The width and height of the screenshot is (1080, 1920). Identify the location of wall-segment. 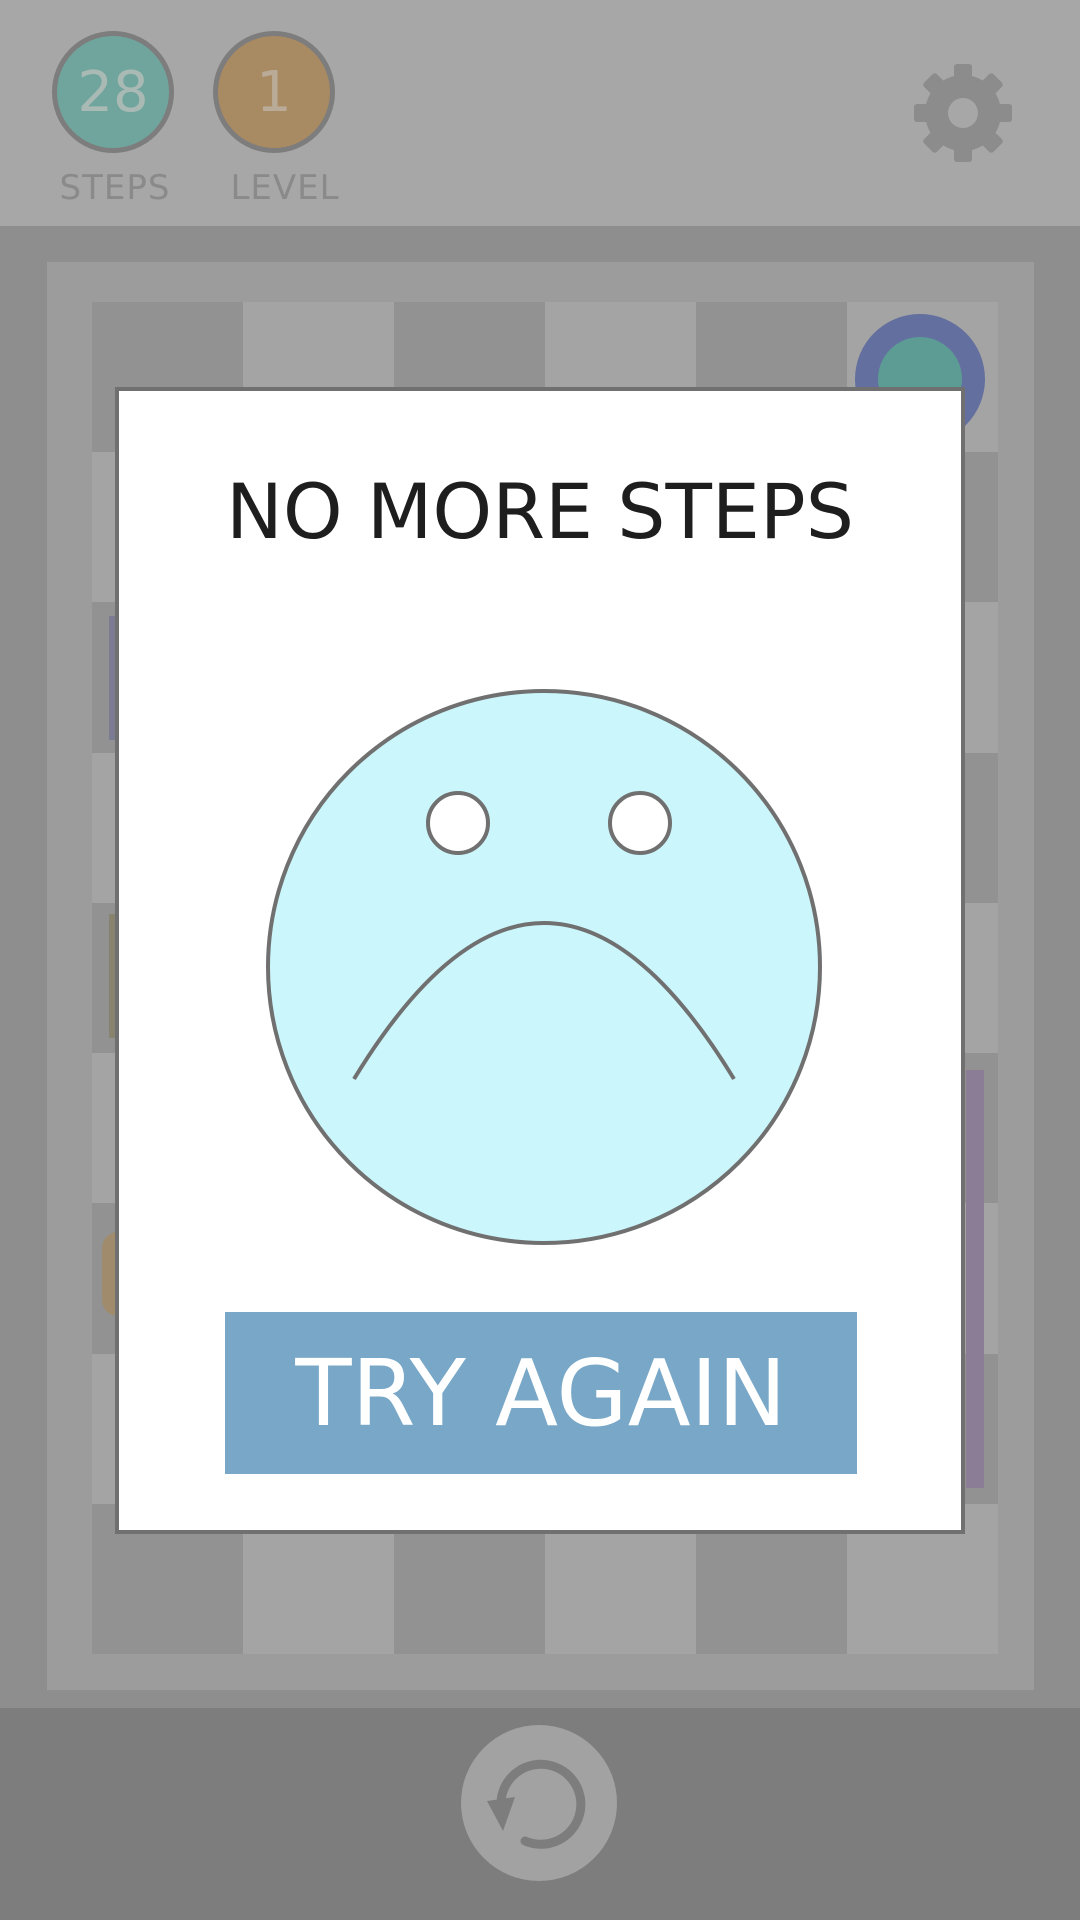
(975, 1279).